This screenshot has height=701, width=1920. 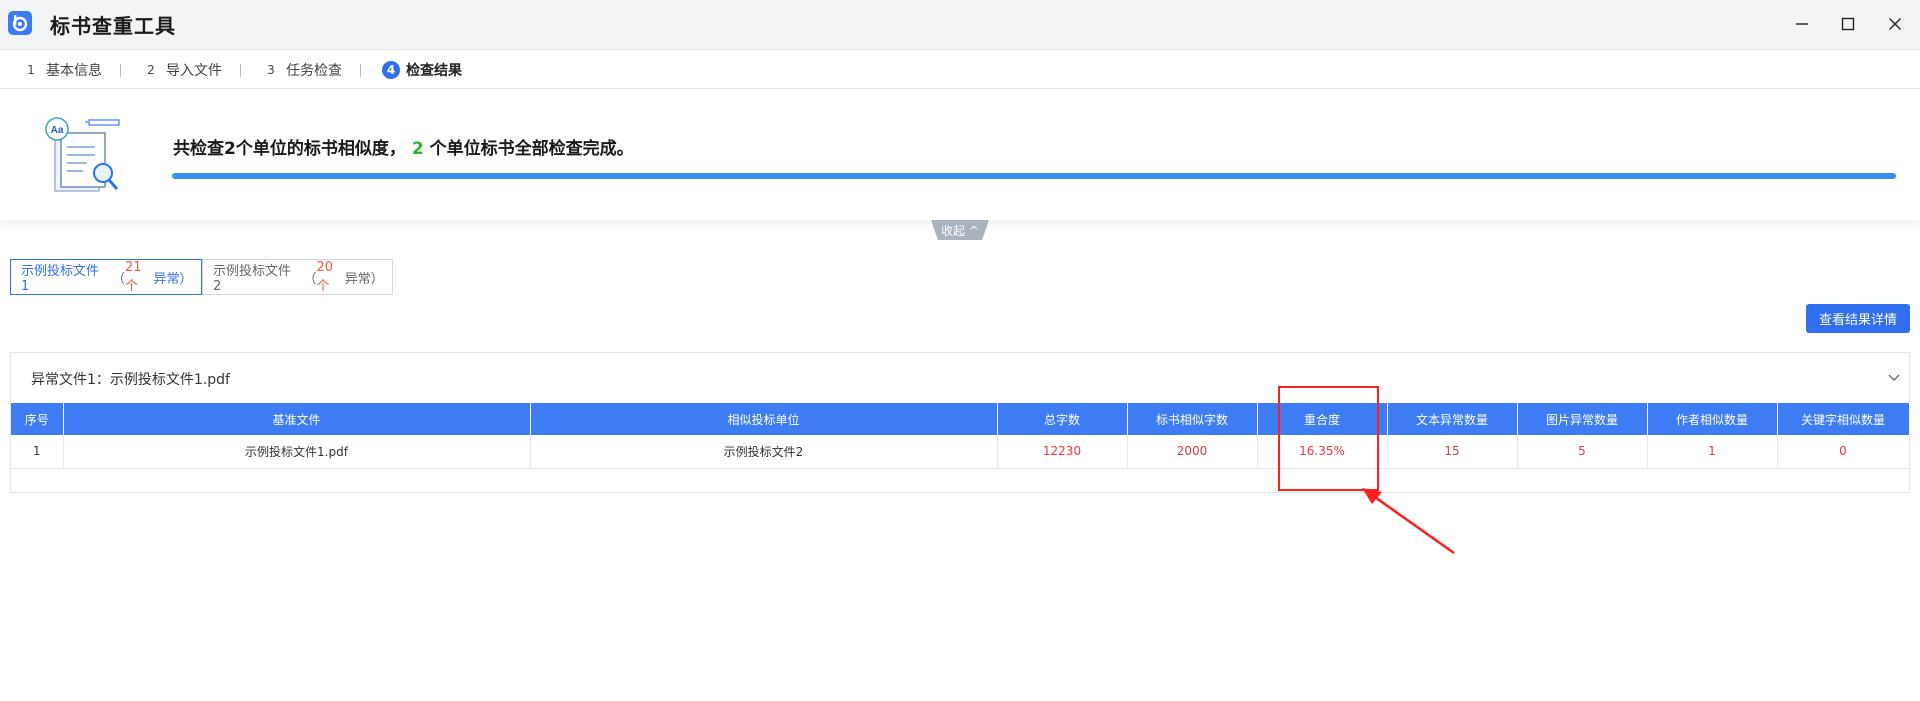 I want to click on step-label: 任务检查, so click(x=314, y=71).